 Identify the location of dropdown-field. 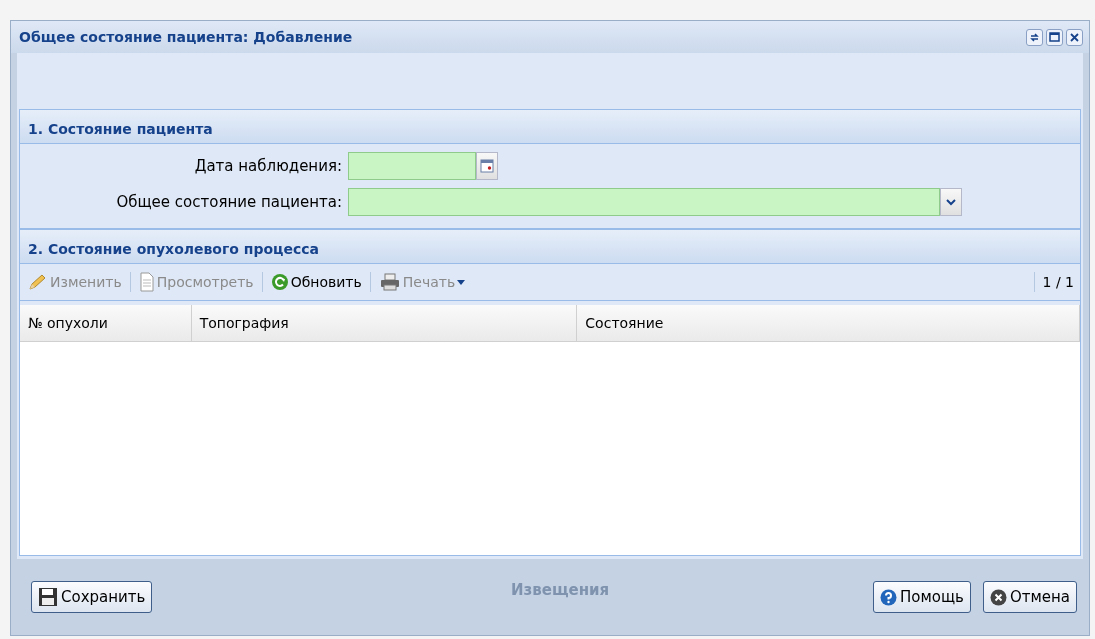
(644, 202).